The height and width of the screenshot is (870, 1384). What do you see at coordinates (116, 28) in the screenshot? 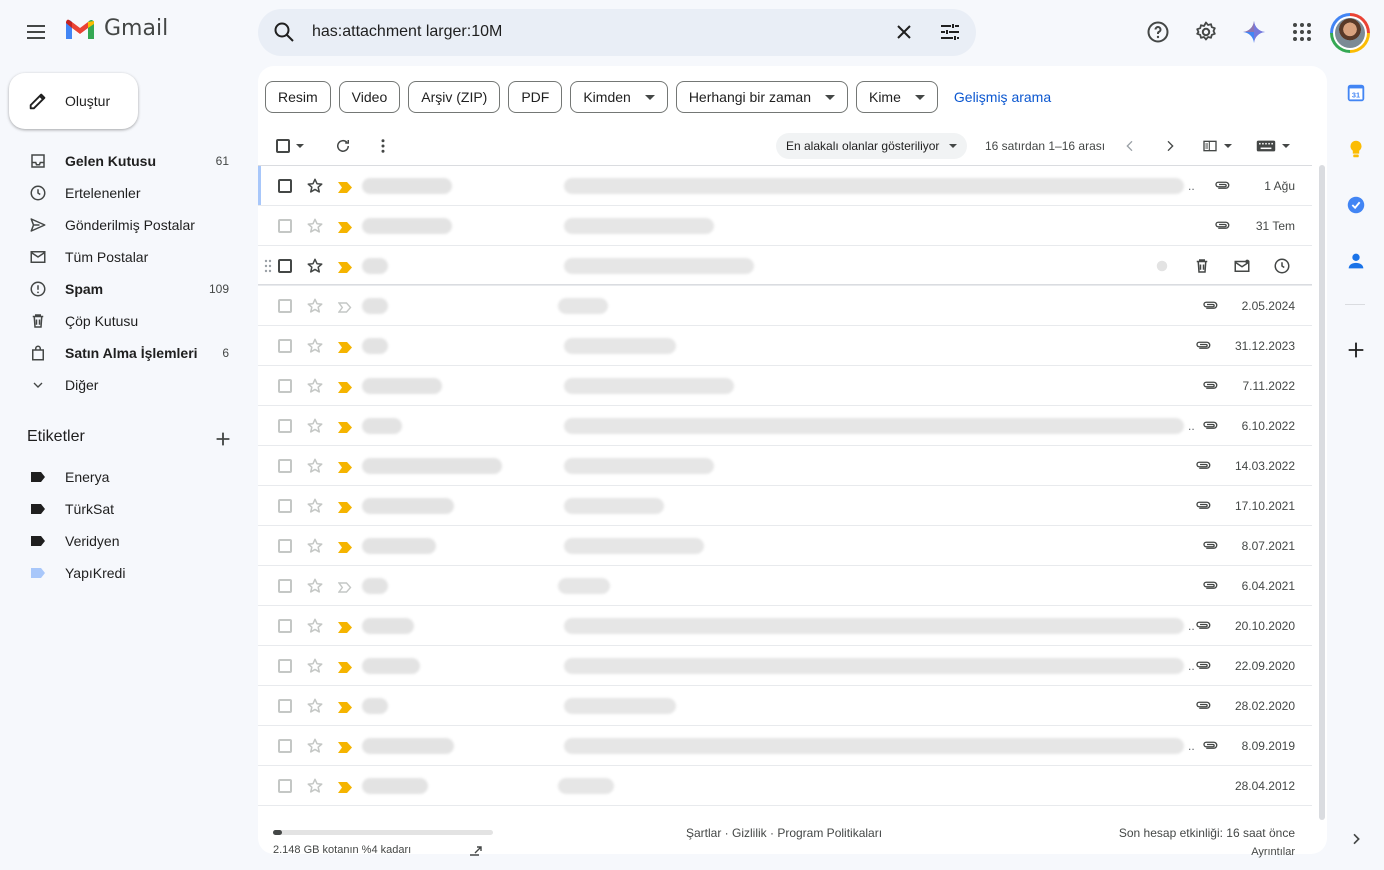
I see `gmail-logo: Gmail` at bounding box center [116, 28].